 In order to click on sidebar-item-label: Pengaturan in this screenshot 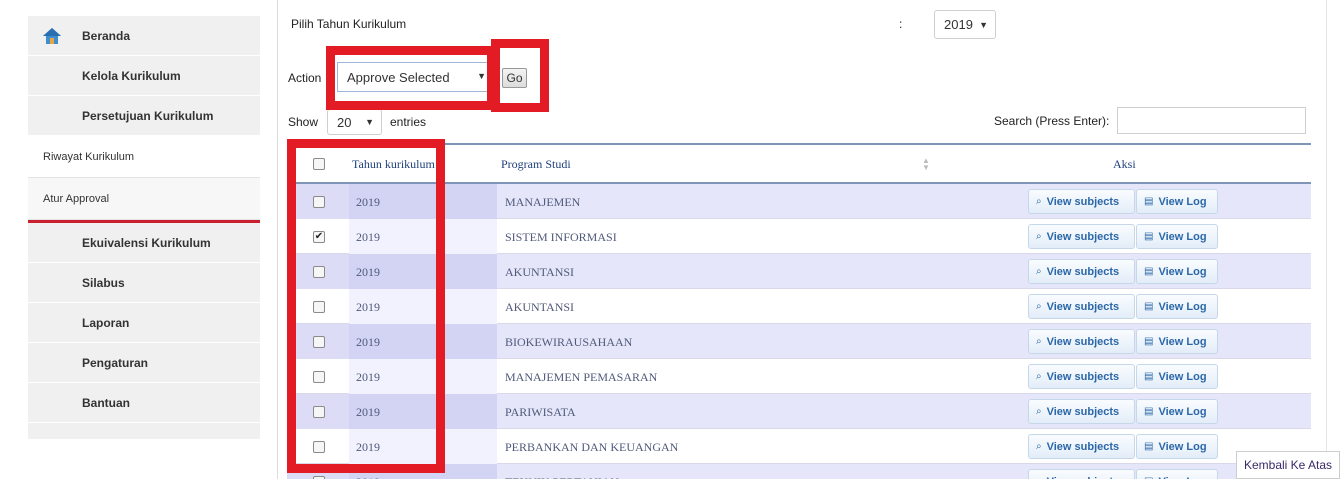, I will do `click(115, 362)`.